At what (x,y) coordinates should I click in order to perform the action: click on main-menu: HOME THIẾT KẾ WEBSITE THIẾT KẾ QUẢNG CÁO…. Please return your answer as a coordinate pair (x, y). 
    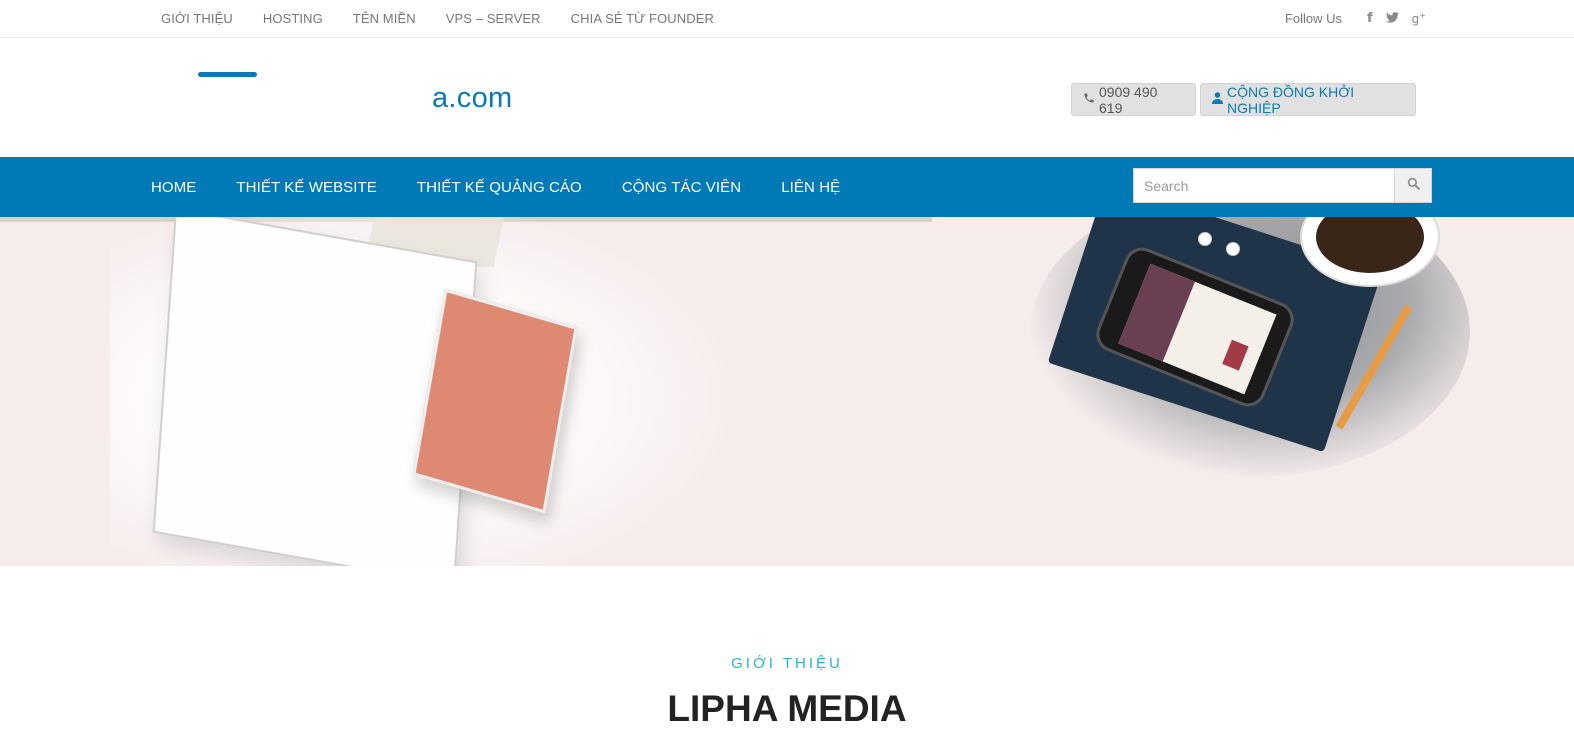
    Looking at the image, I should click on (515, 187).